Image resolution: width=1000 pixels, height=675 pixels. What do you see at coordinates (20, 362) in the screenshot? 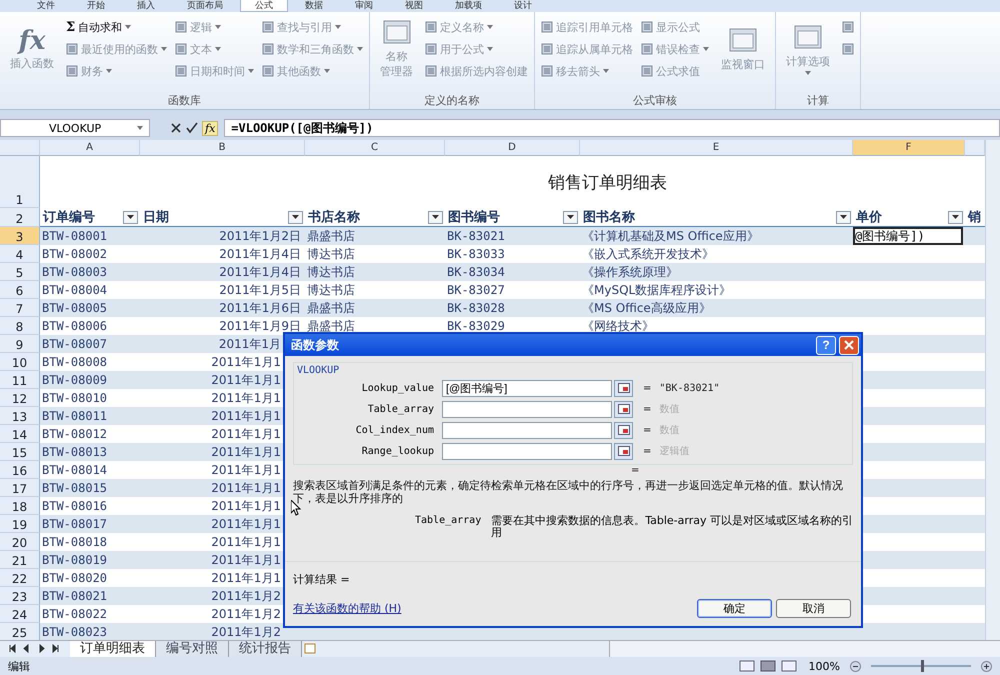
I see `row-header: 10` at bounding box center [20, 362].